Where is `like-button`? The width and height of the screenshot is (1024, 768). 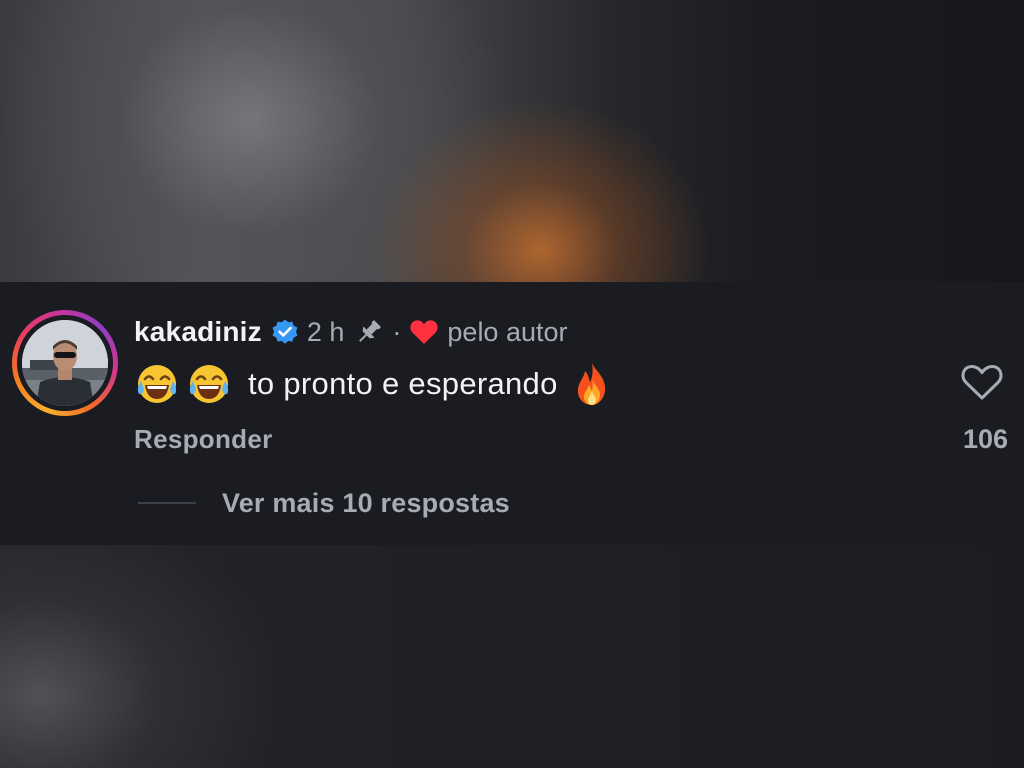
like-button is located at coordinates (982, 382).